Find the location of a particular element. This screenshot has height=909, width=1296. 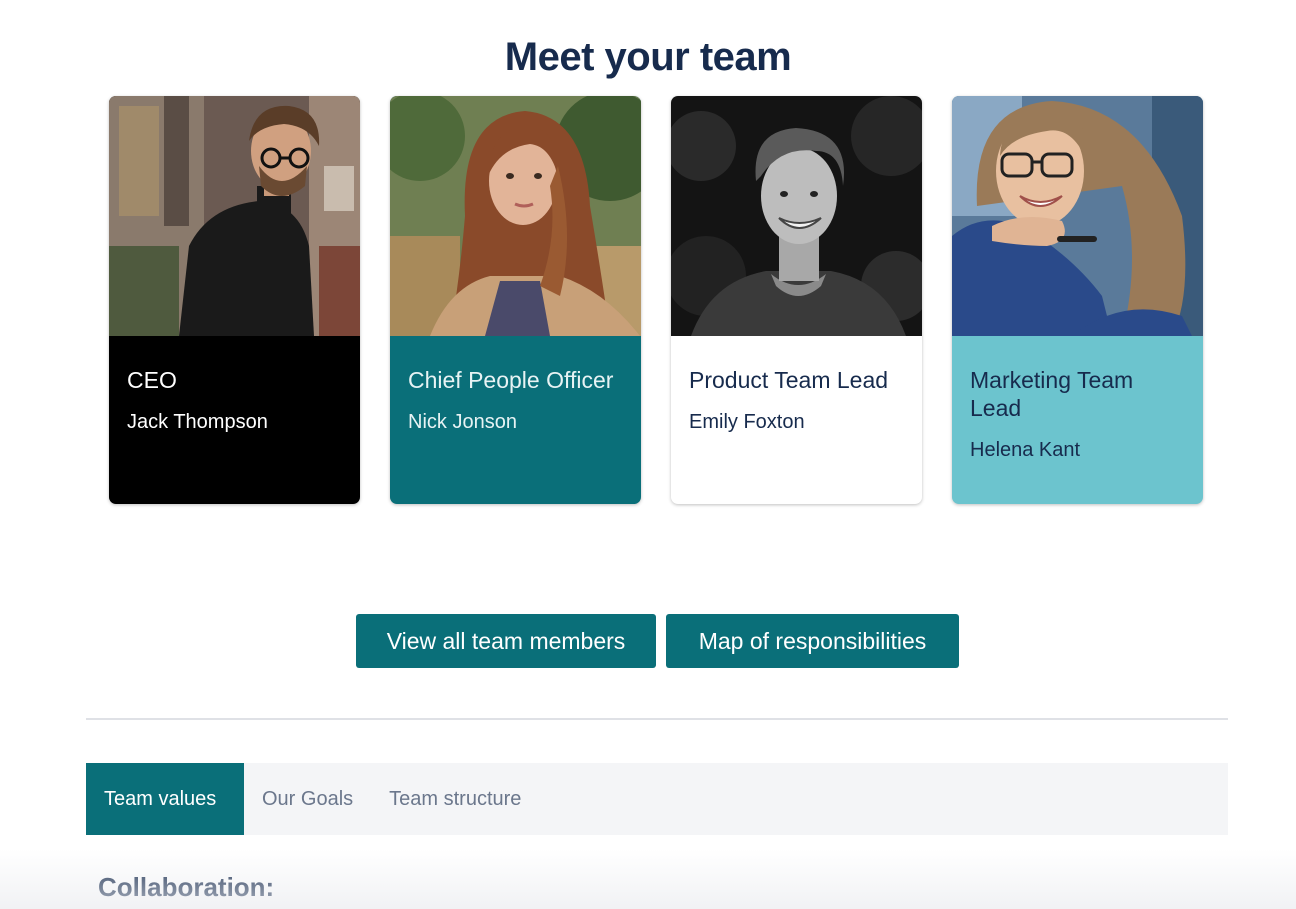

team-member-name: Jack Thompson is located at coordinates (197, 422).